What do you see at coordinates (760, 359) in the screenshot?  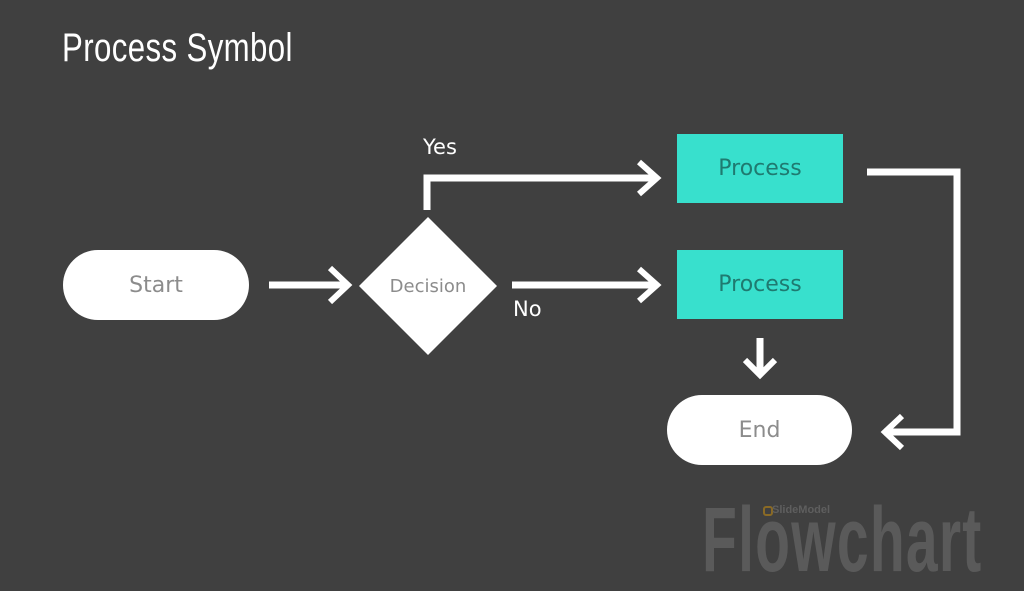 I see `arrow-process-no-to-end` at bounding box center [760, 359].